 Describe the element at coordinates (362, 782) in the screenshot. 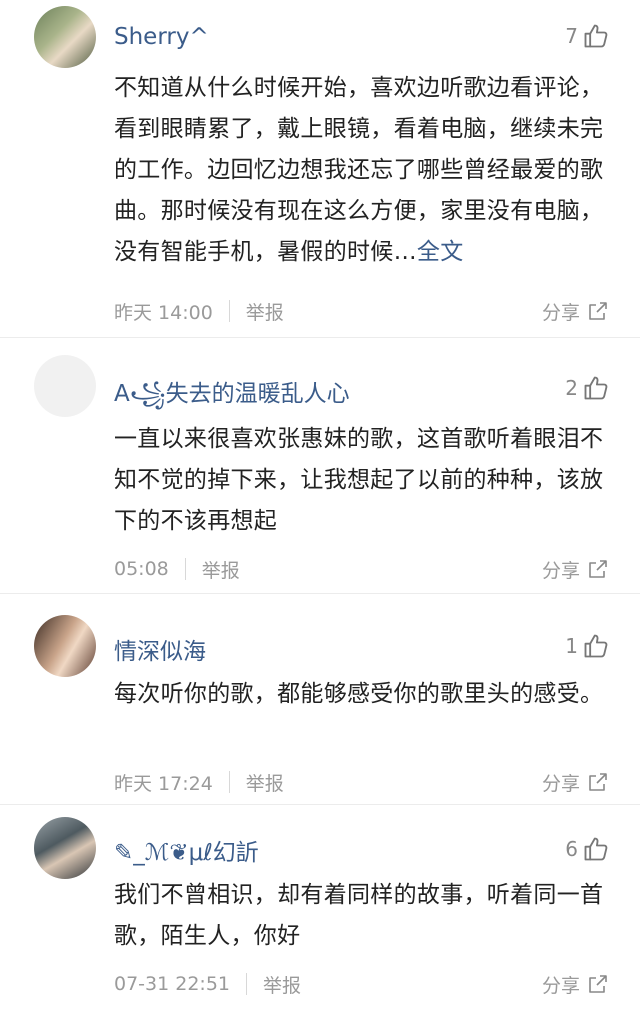

I see `comment-meta: 昨天 17:24 举报 分享` at that location.